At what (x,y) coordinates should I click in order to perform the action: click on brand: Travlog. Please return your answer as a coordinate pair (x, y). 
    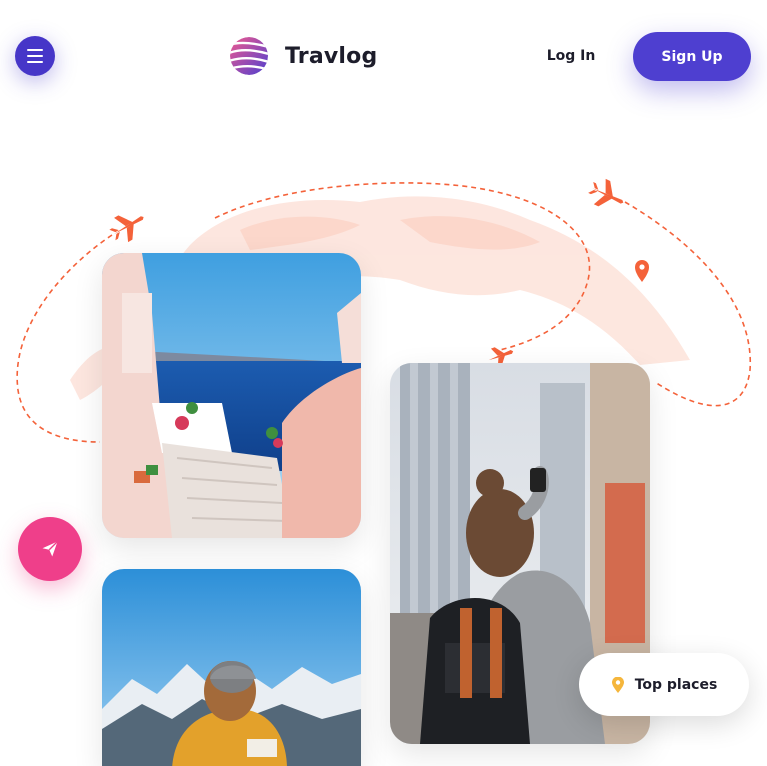
    Looking at the image, I should click on (303, 56).